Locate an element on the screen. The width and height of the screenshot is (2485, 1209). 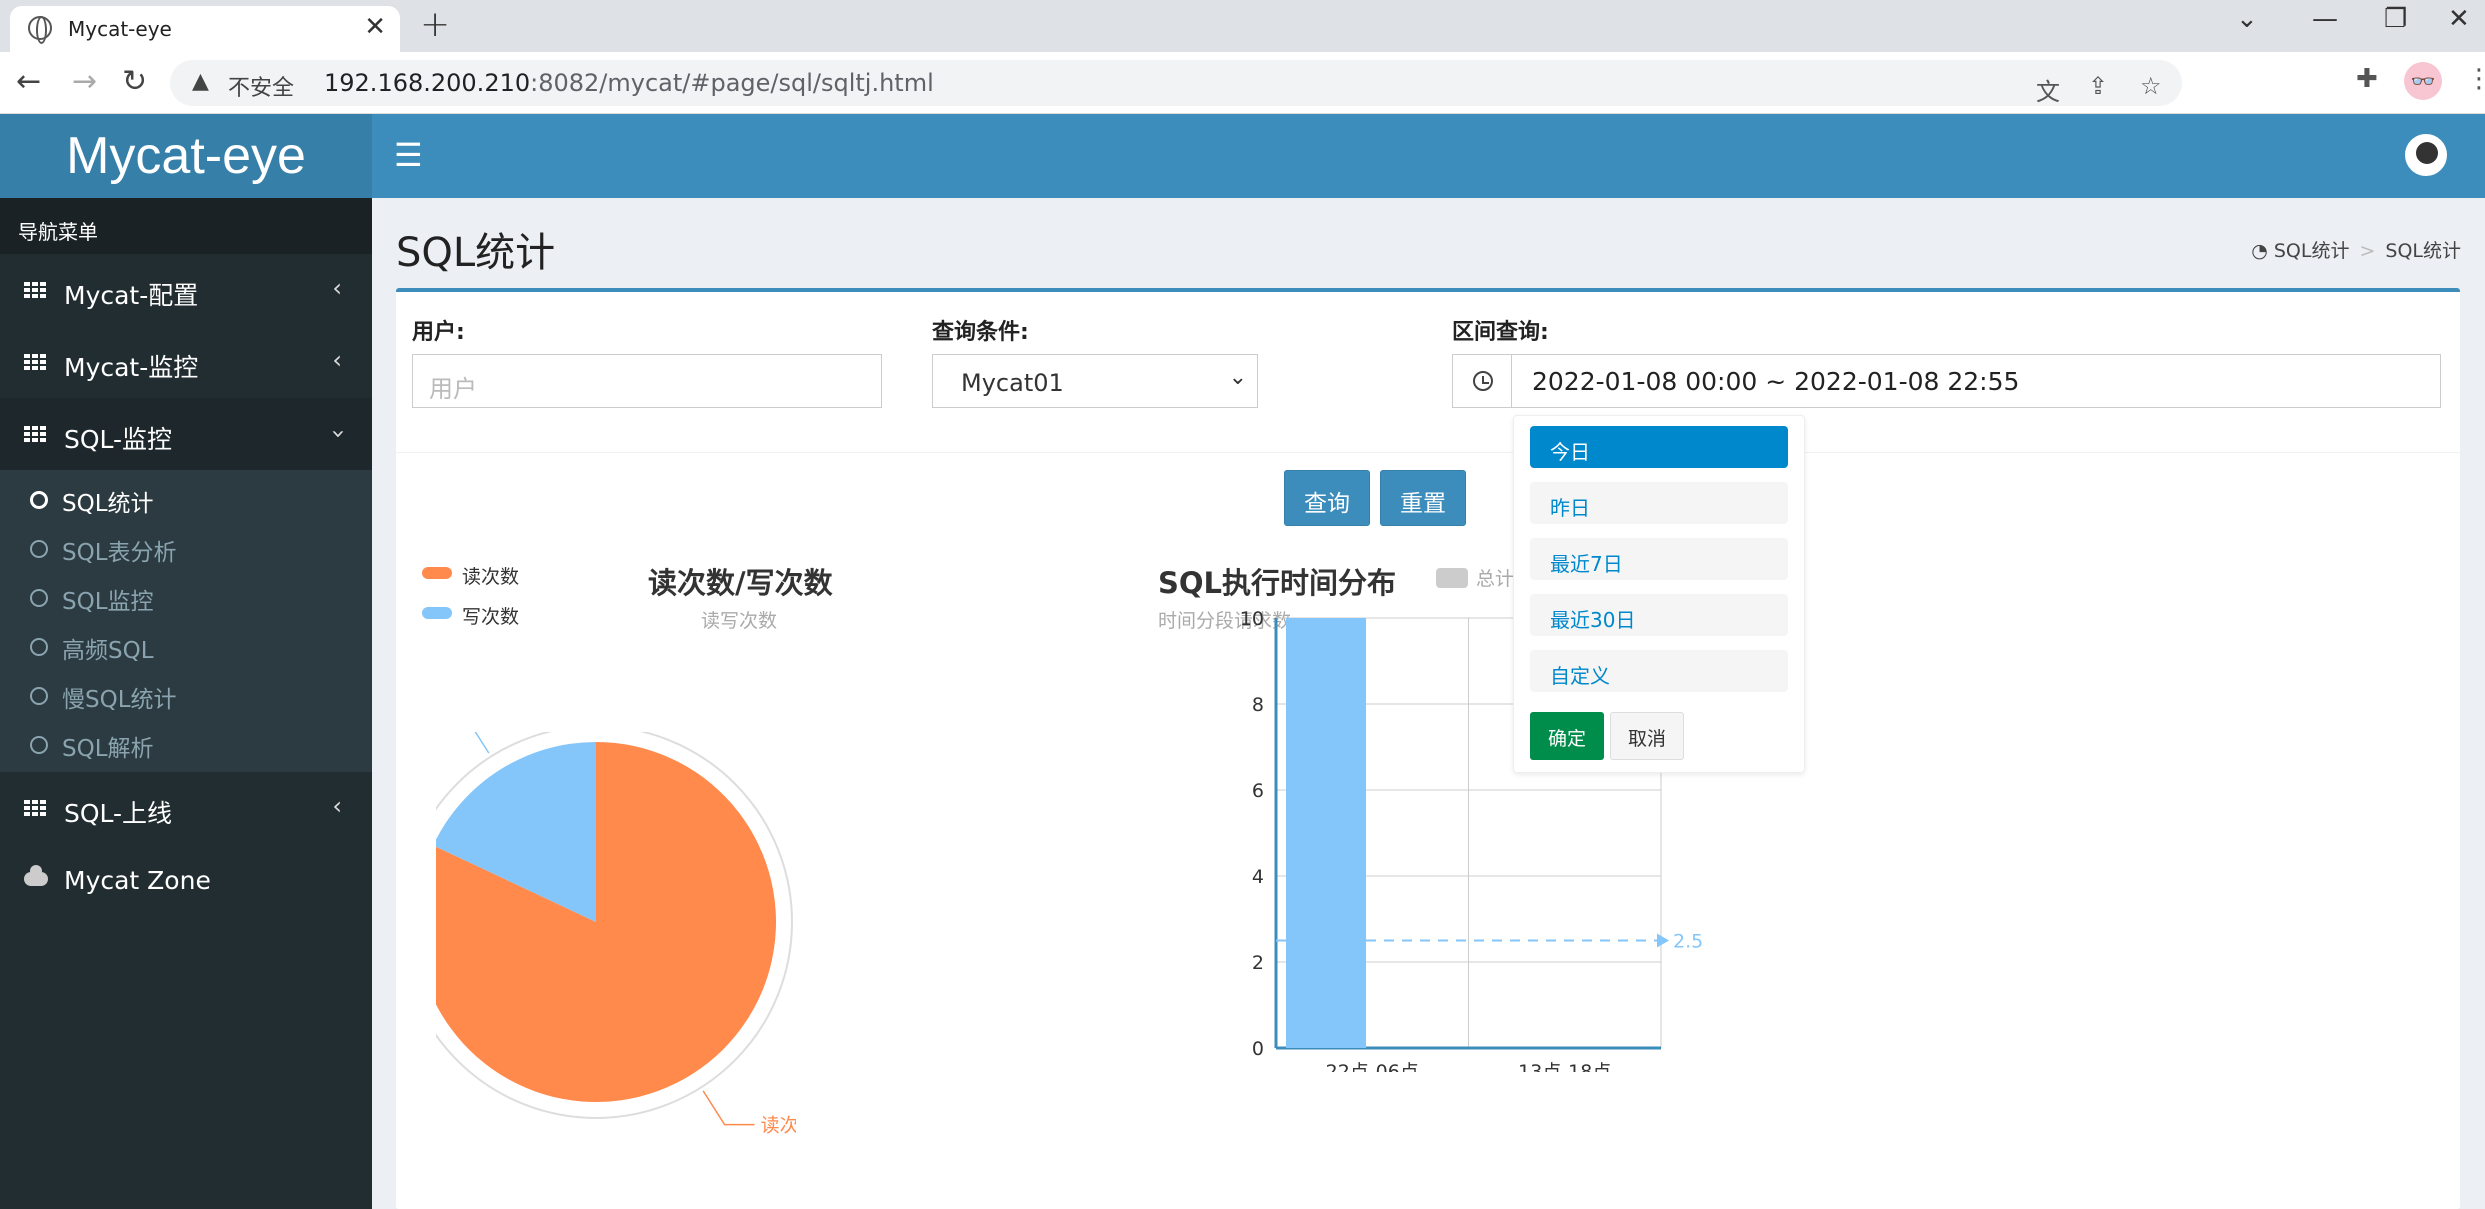
clock-icon-addon is located at coordinates (1482, 381).